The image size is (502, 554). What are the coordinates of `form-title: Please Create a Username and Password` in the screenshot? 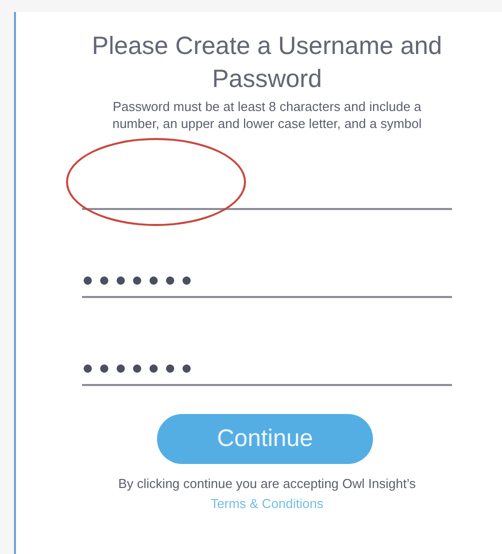 It's located at (267, 63).